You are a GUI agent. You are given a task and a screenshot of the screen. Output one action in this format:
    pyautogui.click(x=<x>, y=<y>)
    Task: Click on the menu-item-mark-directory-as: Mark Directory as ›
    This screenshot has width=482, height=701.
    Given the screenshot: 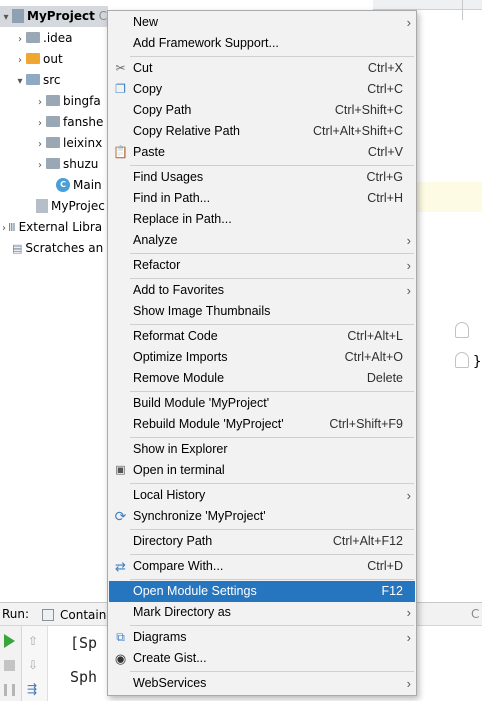 What is the action you would take?
    pyautogui.click(x=262, y=612)
    